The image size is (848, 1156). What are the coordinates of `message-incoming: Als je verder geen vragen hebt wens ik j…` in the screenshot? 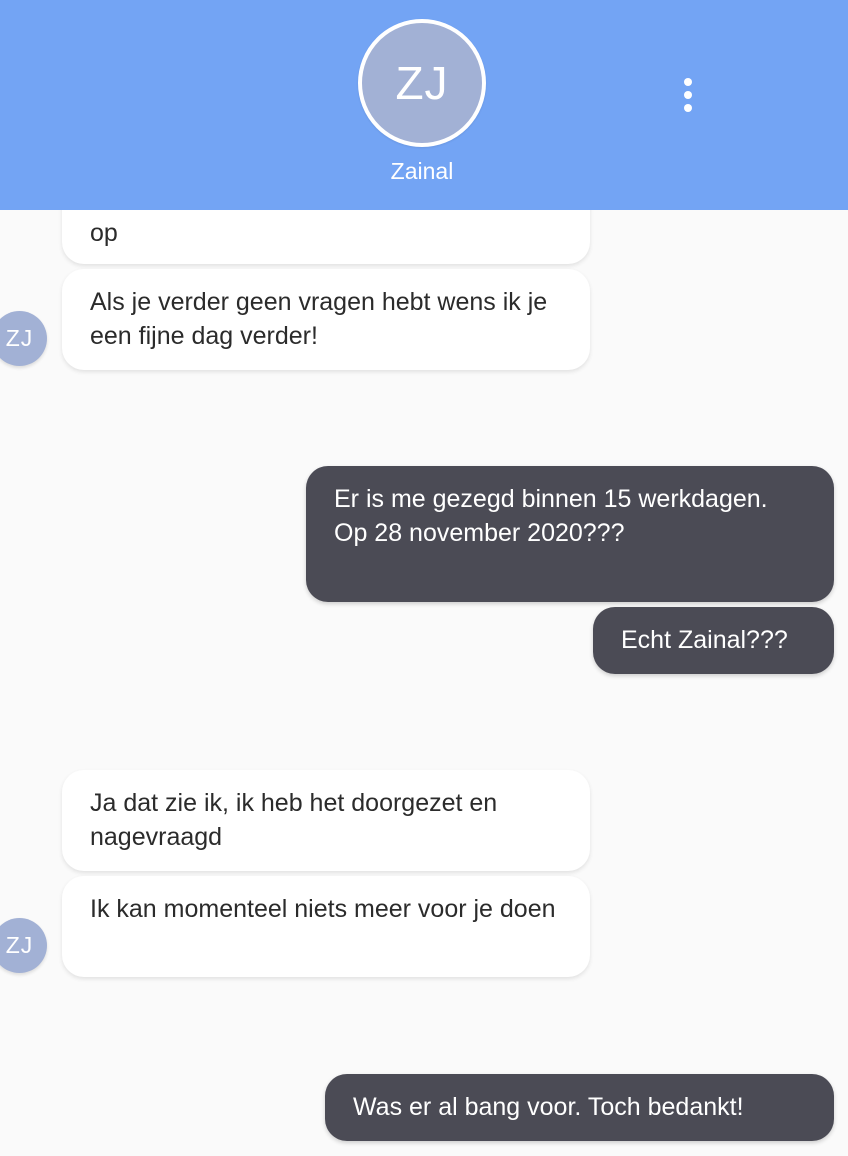 It's located at (326, 319).